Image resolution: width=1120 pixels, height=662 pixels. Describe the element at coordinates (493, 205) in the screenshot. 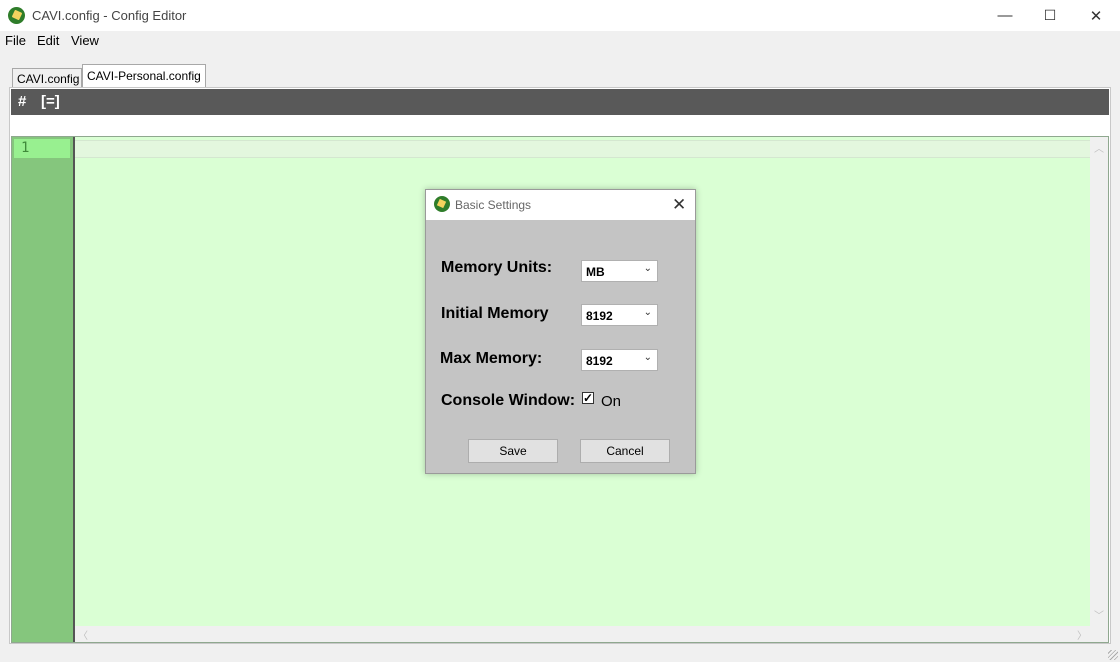

I see `dialog-title: Basic Settings` at that location.